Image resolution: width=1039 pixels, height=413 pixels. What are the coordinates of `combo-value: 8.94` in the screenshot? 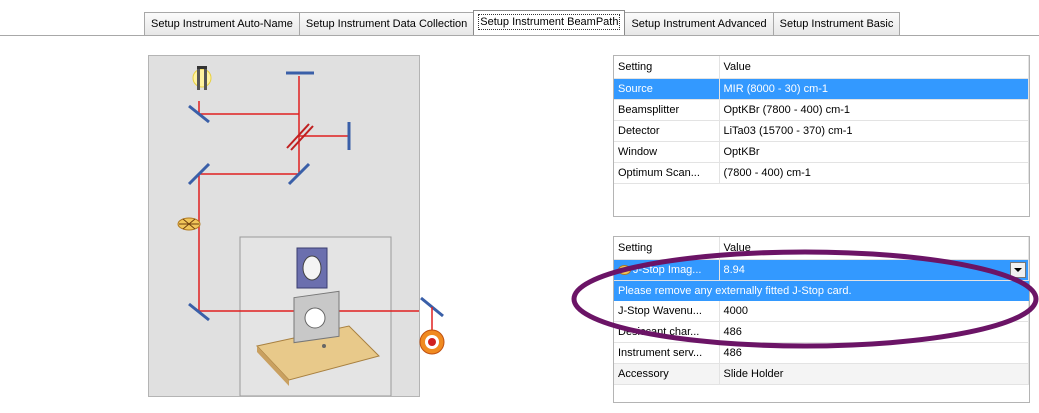 It's located at (734, 270).